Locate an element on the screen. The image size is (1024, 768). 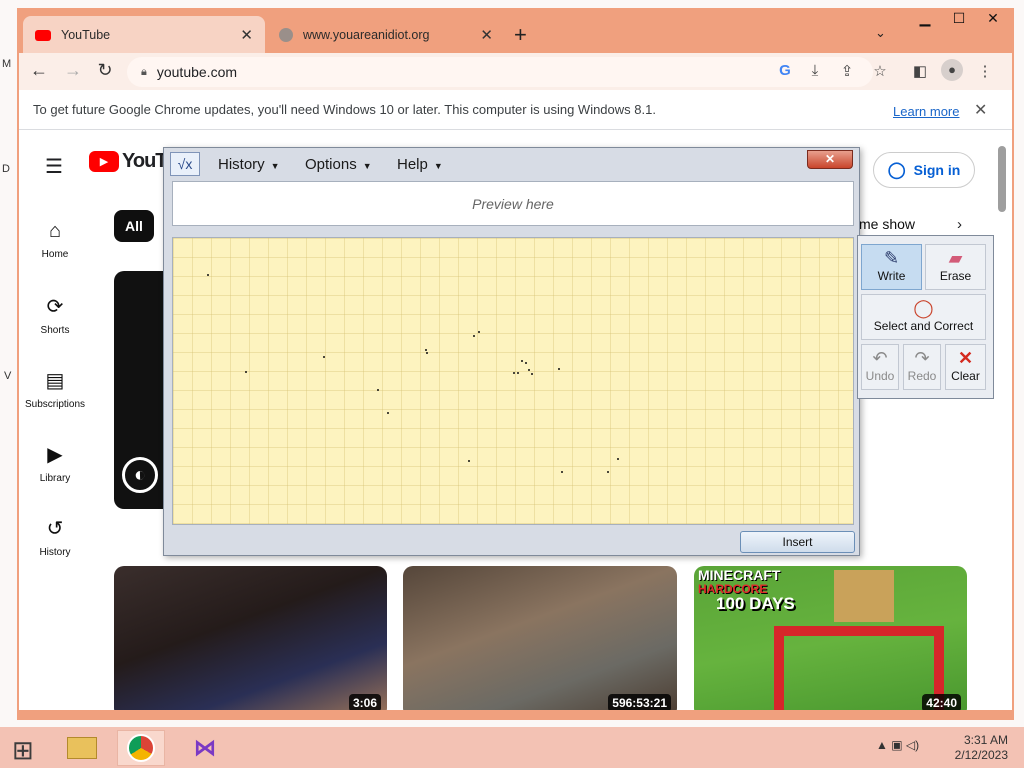
sidebar-item-history: ↺ History is located at coordinates (55, 537).